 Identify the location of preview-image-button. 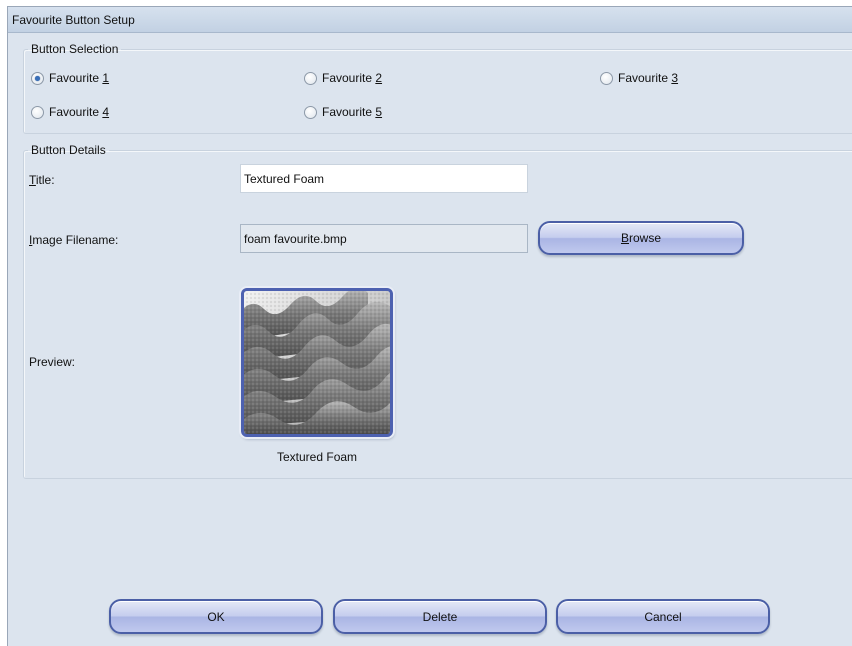
(317, 362).